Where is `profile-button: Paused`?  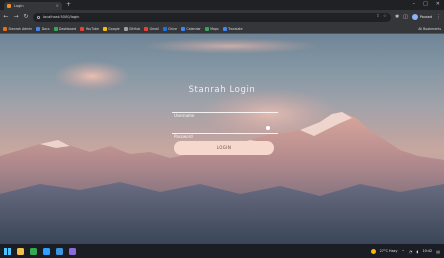 profile-button: Paused is located at coordinates (421, 17).